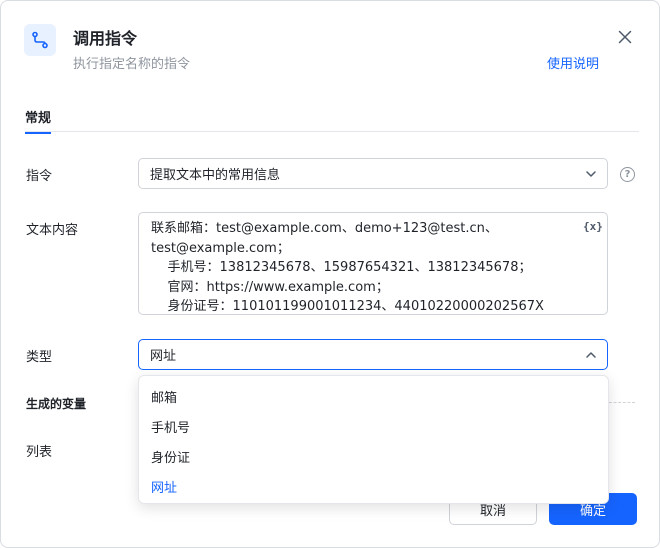 This screenshot has width=660, height=548. What do you see at coordinates (39, 357) in the screenshot?
I see `type-label: 类型` at bounding box center [39, 357].